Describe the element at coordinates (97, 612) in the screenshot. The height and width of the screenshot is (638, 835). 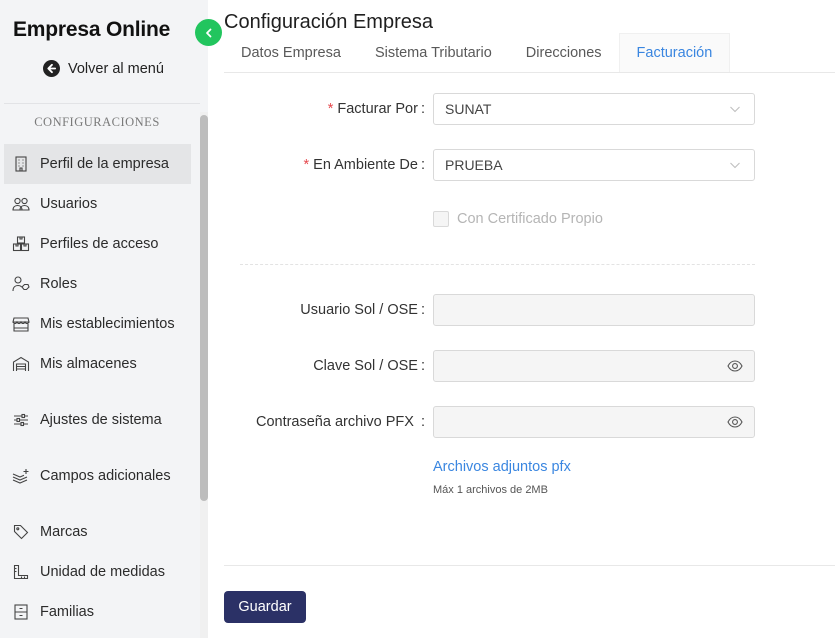
I see `sidebar-item-familias: Familias` at that location.